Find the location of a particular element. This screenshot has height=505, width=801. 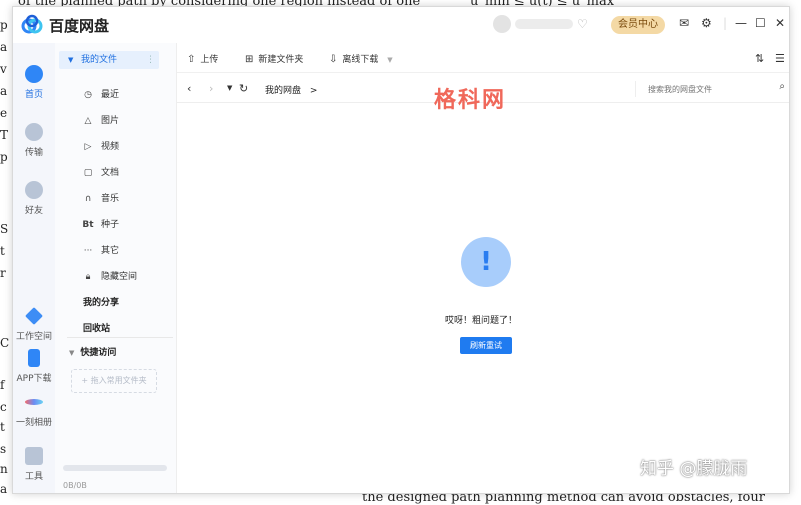

quick-access-header: ▼ 快捷访问 is located at coordinates (92, 351).